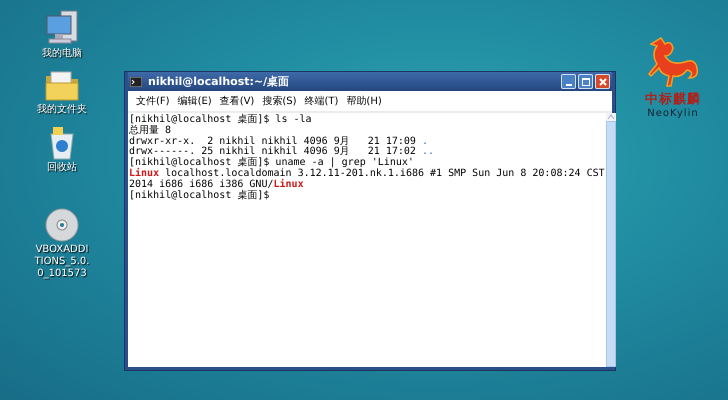 The image size is (728, 400). What do you see at coordinates (62, 54) in the screenshot?
I see `desktop-icon-label: 我的电脑` at bounding box center [62, 54].